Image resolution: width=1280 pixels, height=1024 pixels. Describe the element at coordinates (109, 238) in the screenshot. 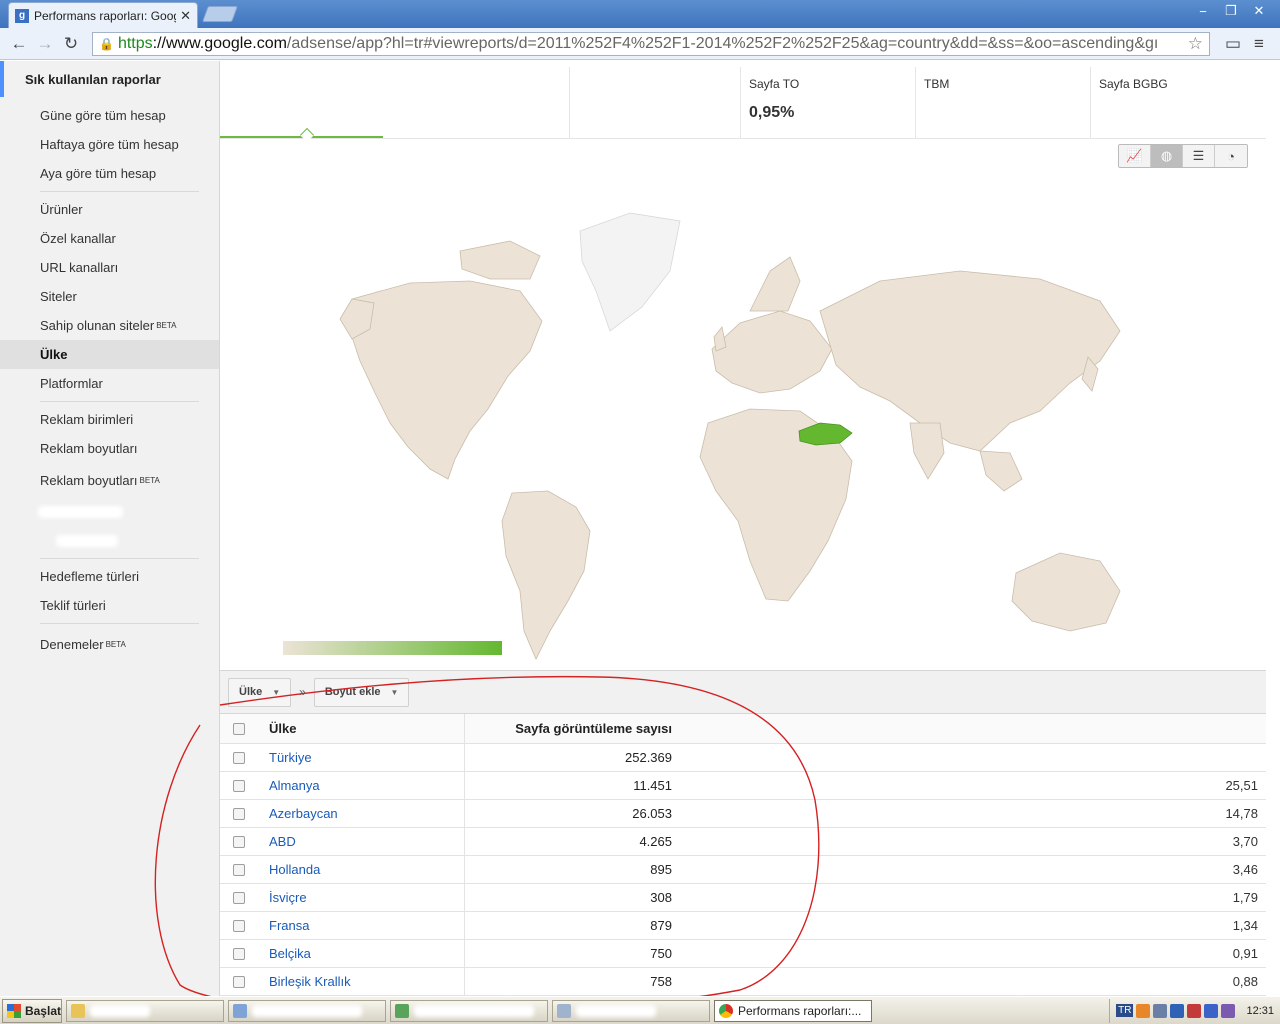

I see `sidebar-item-custom-channels: Özel kanallar` at that location.